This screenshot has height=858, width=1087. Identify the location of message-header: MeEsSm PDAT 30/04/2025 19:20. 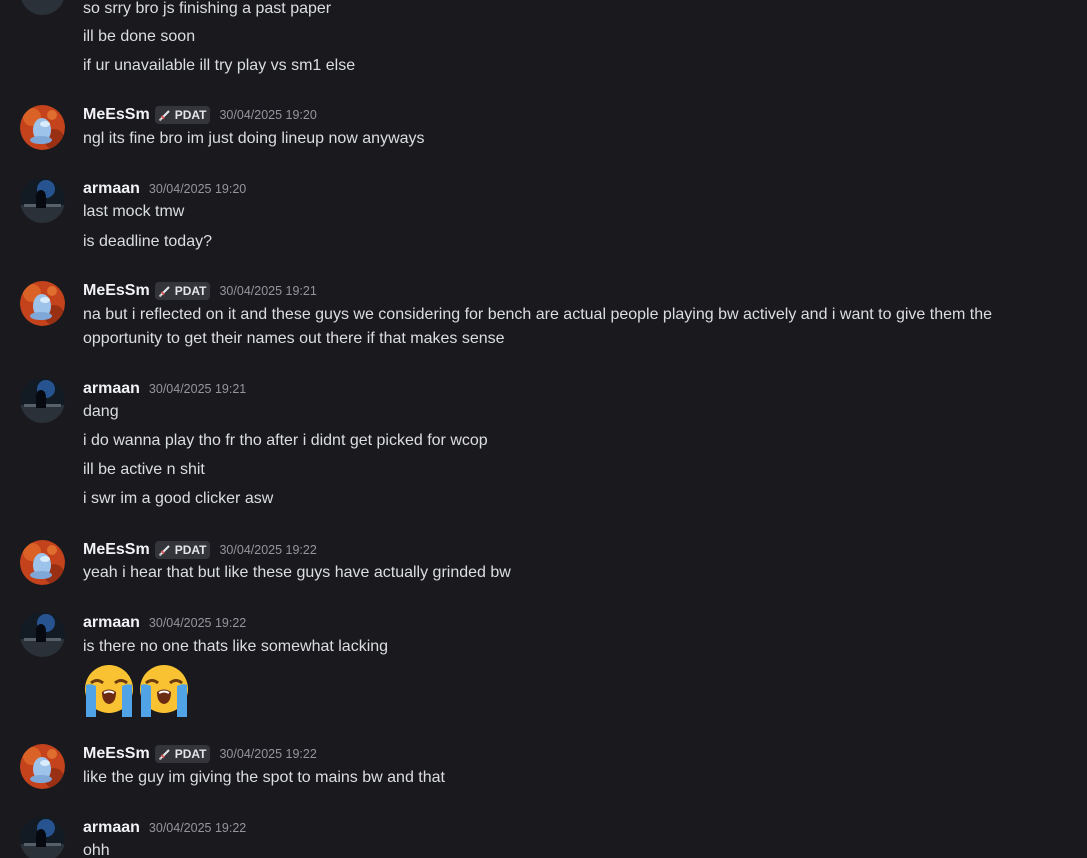
(200, 115).